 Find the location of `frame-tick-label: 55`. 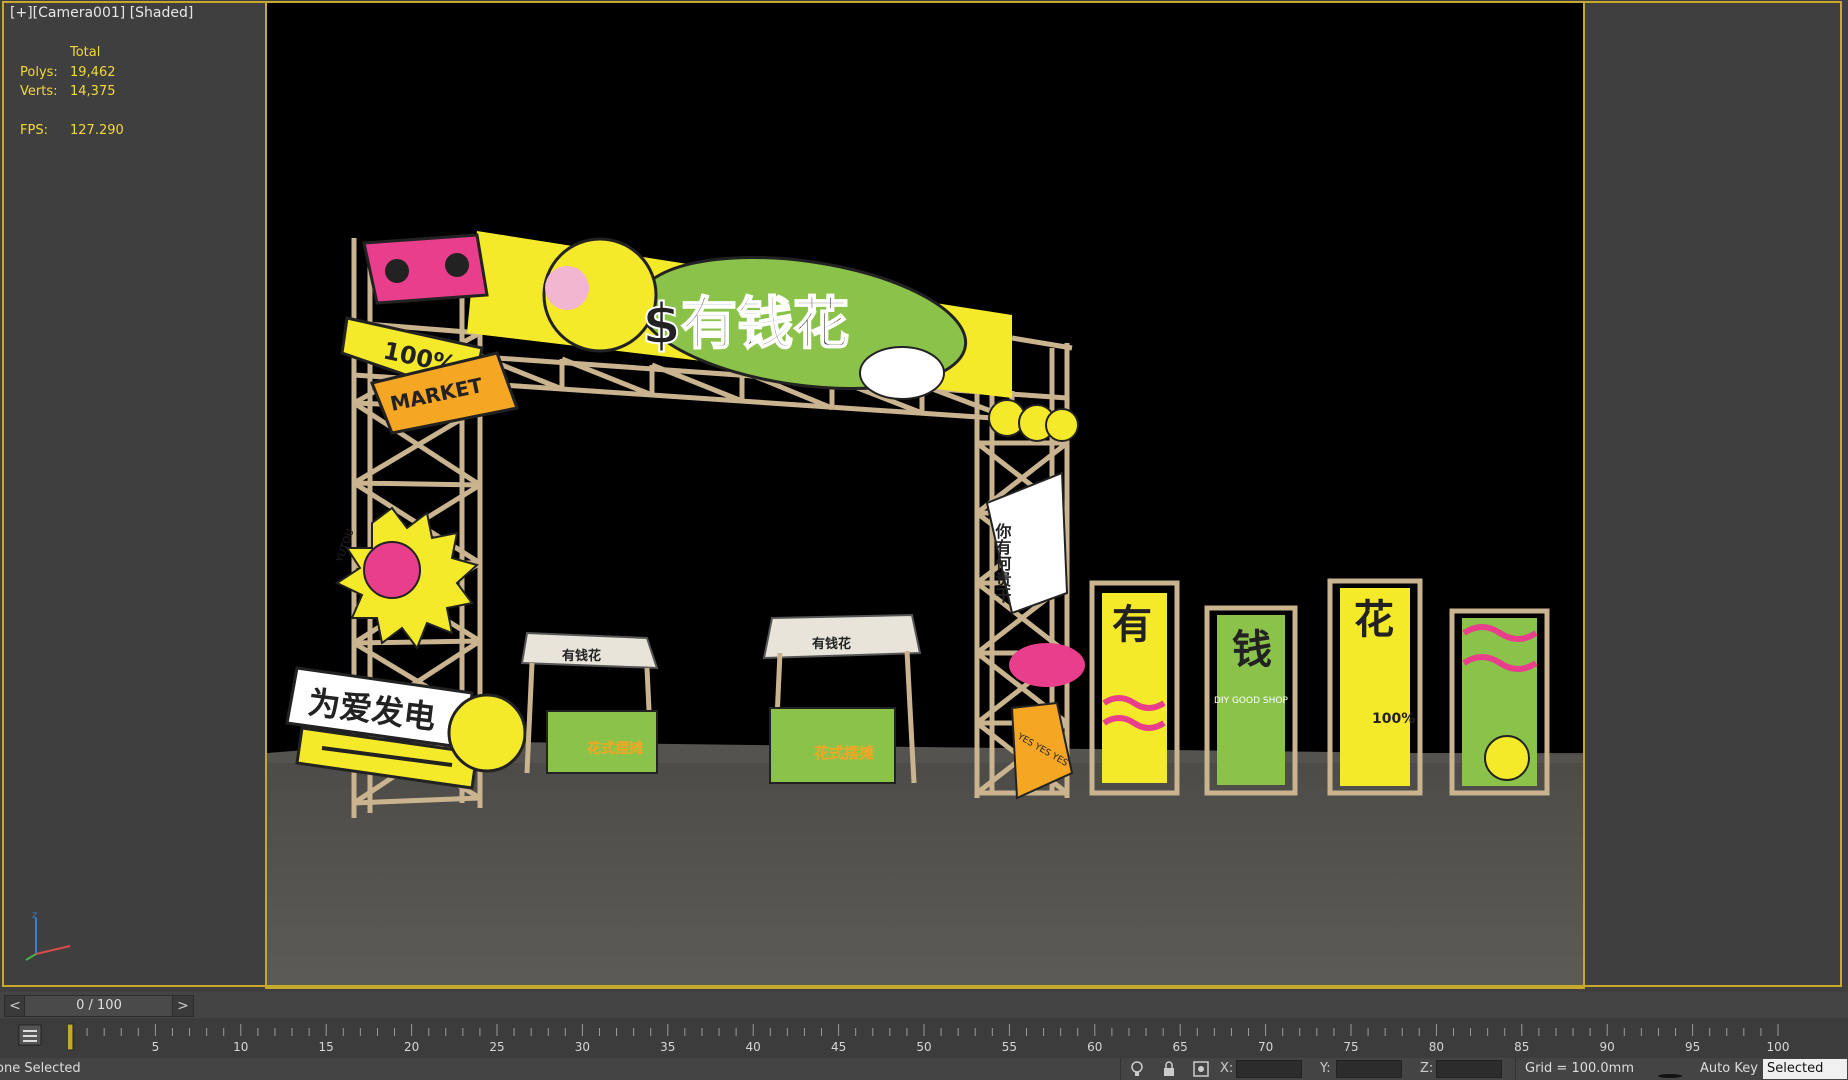

frame-tick-label: 55 is located at coordinates (1009, 1047).